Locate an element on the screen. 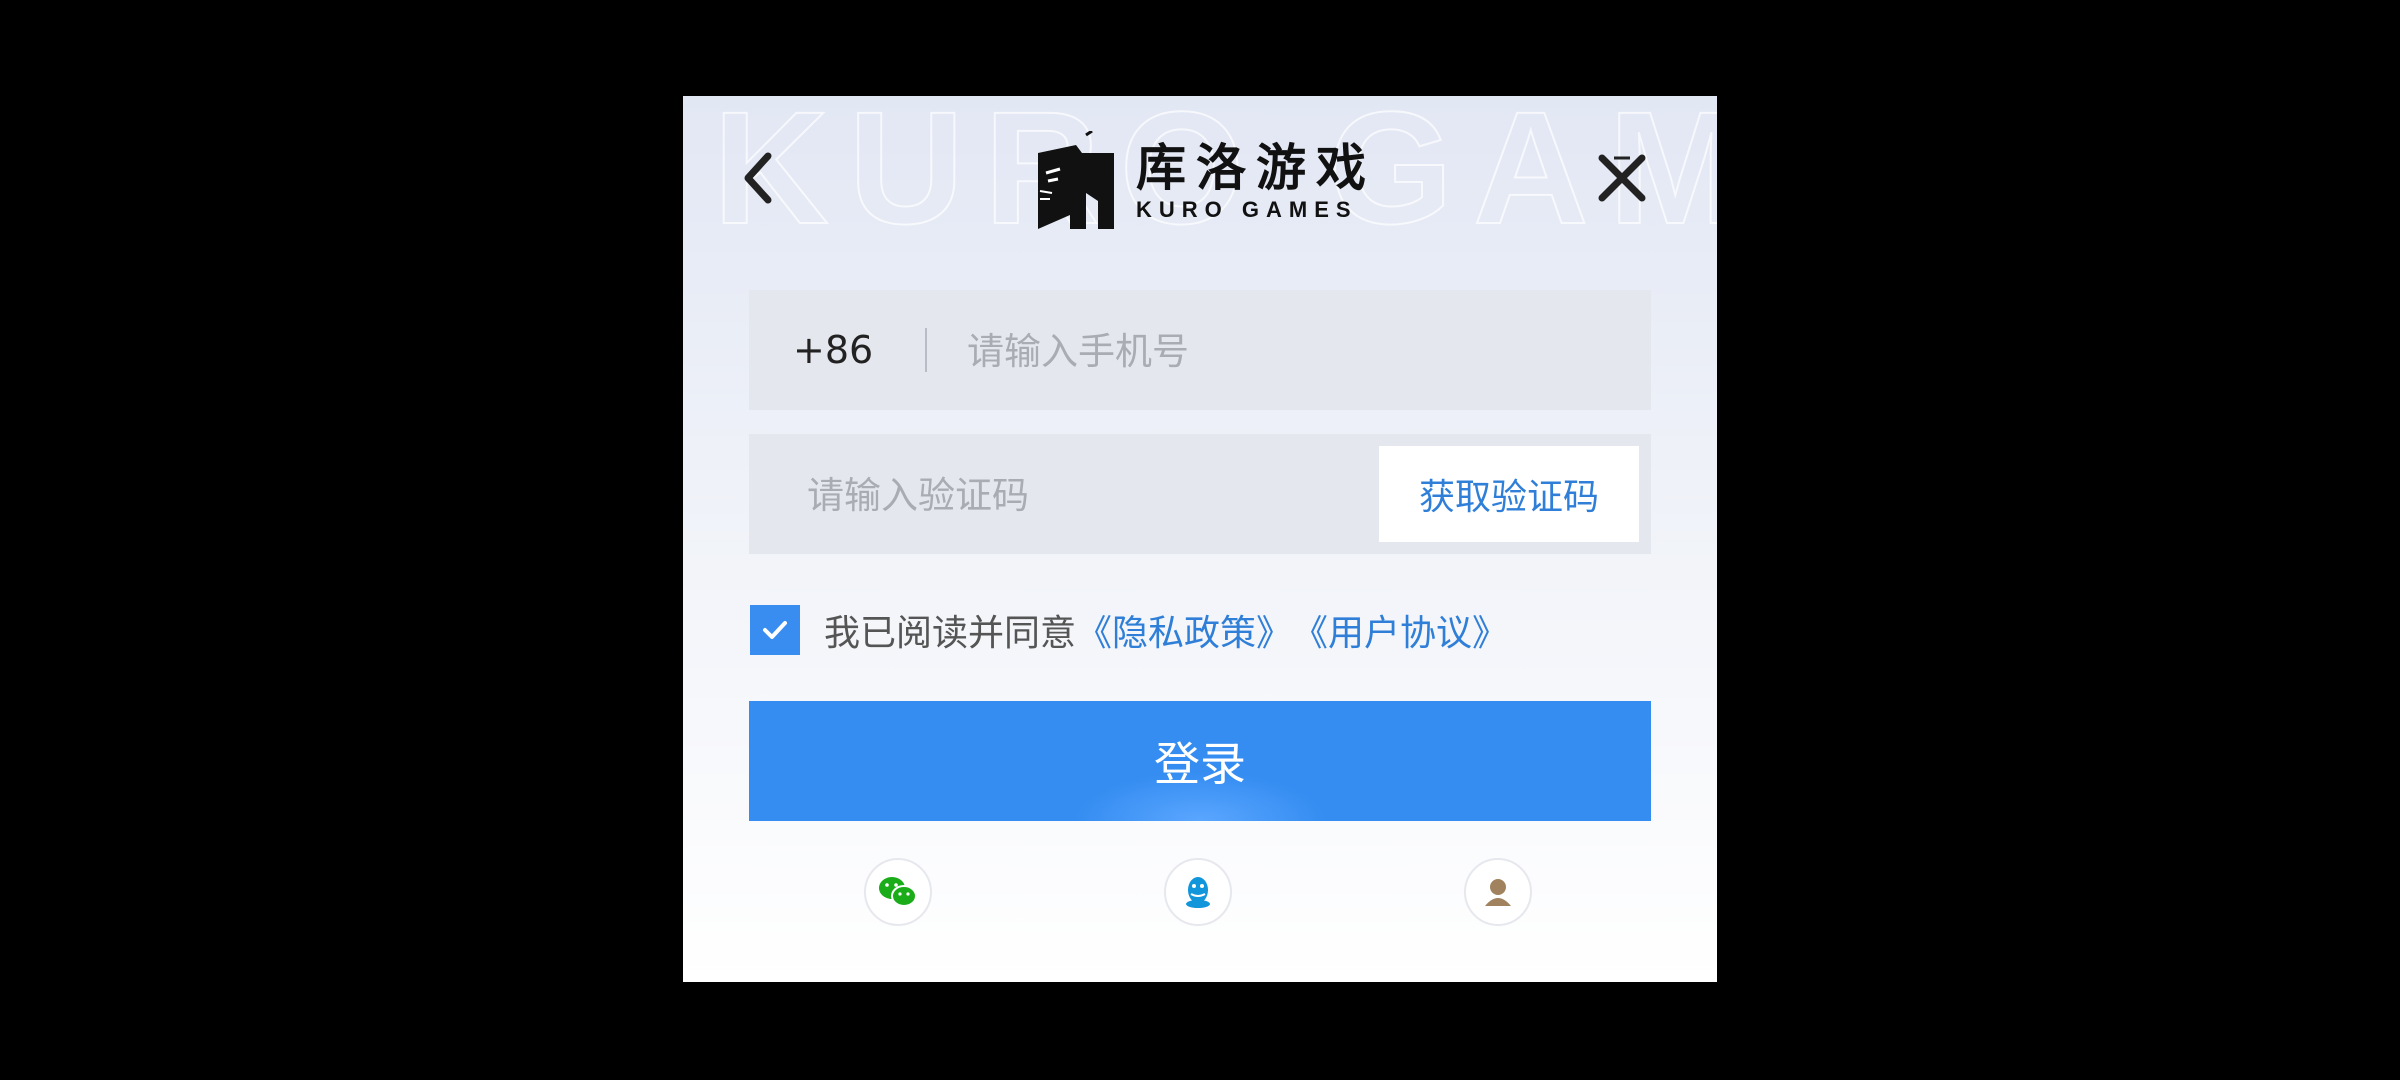  guest-login-button is located at coordinates (1498, 892).